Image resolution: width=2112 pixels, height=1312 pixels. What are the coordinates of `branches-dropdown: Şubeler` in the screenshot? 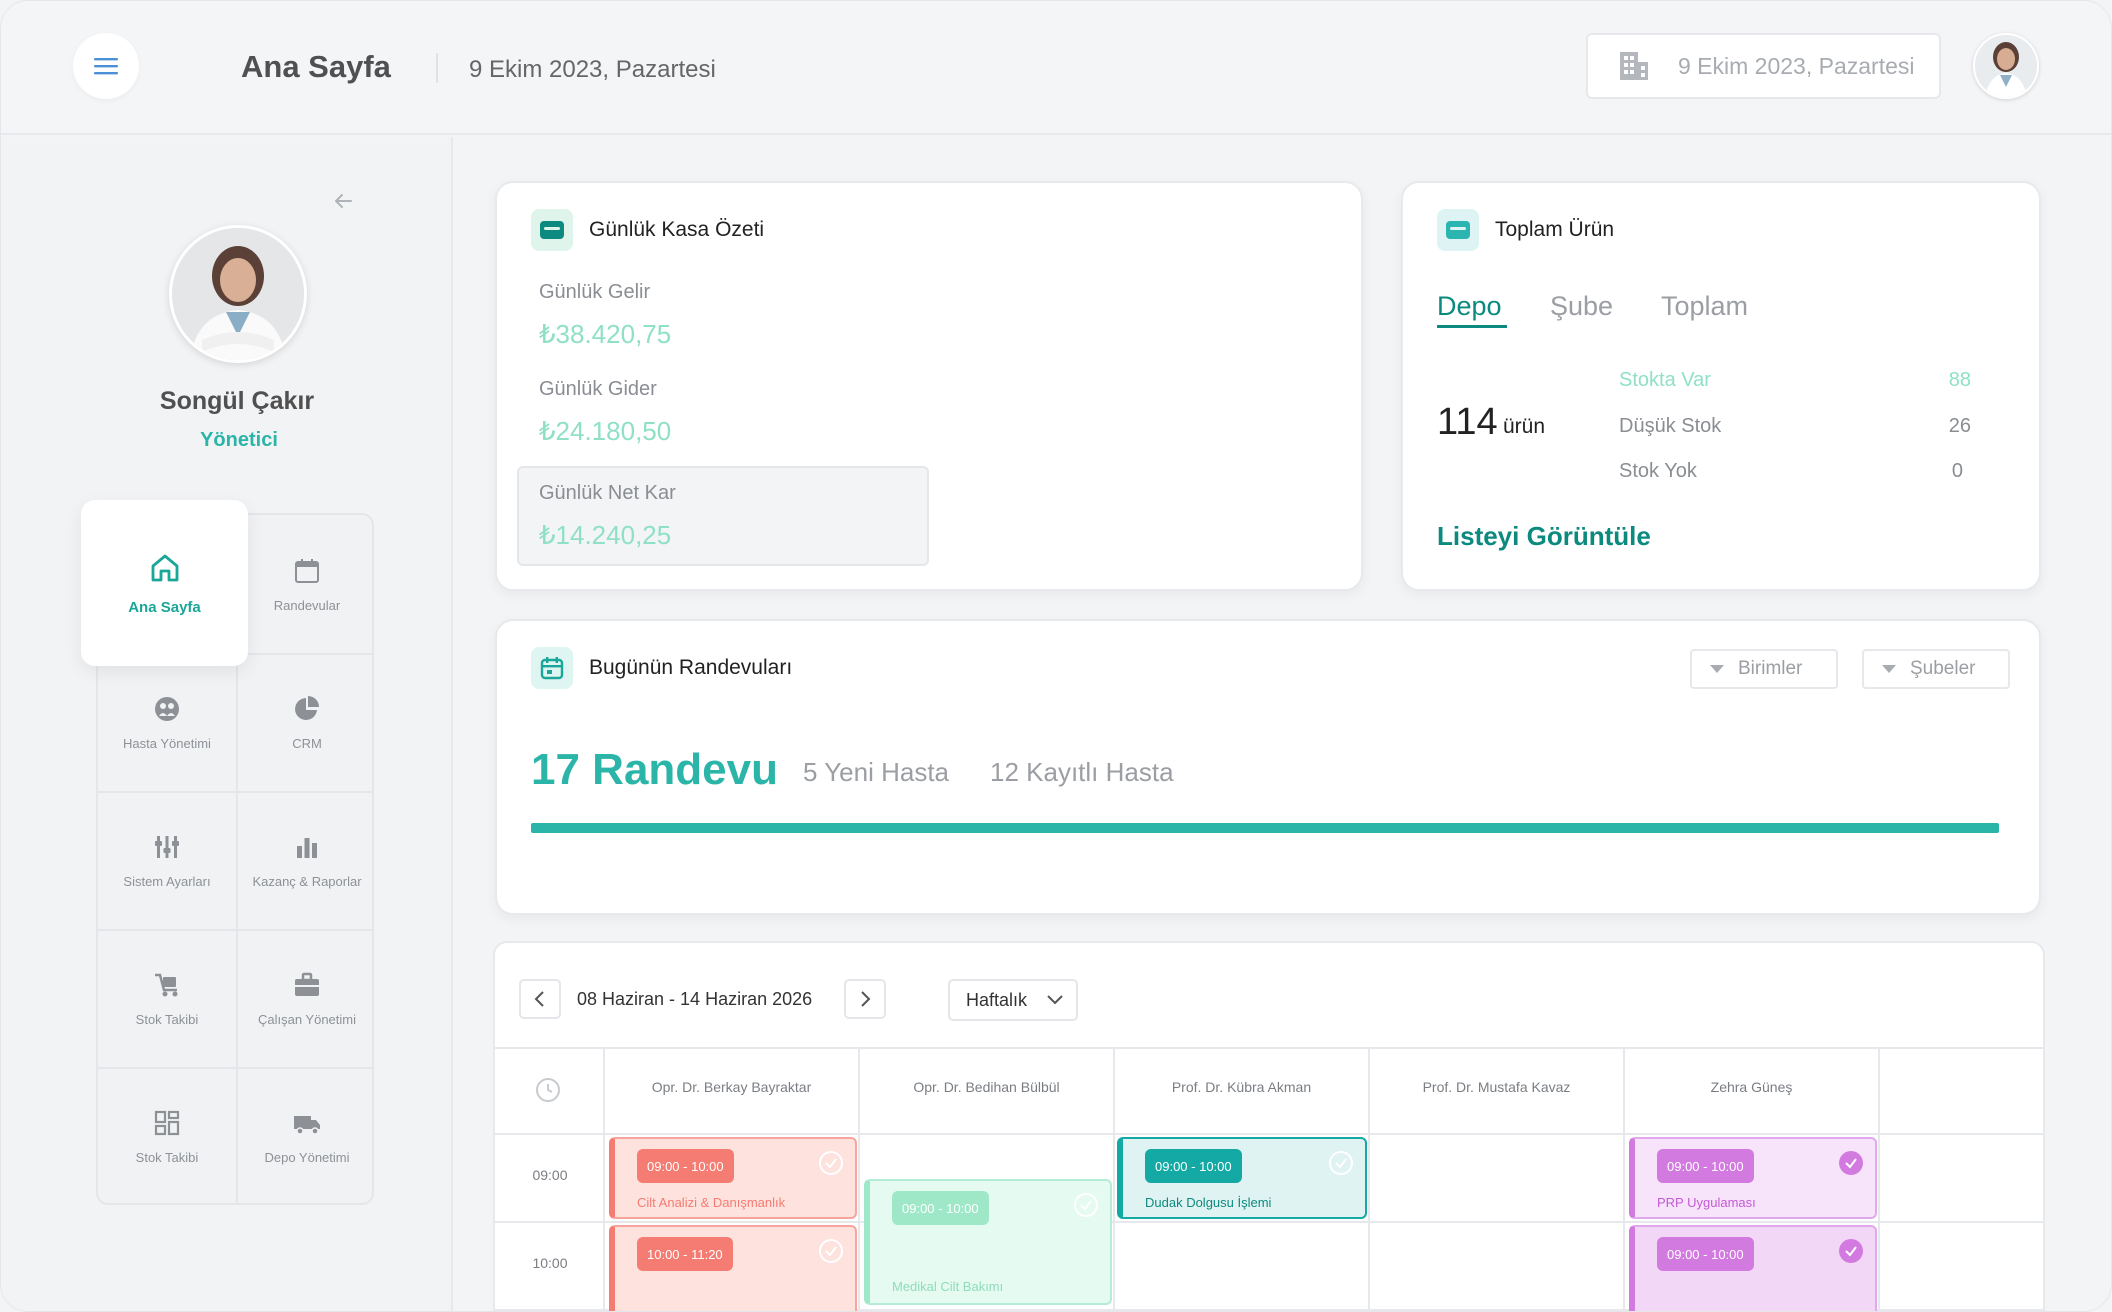 It's located at (1936, 669).